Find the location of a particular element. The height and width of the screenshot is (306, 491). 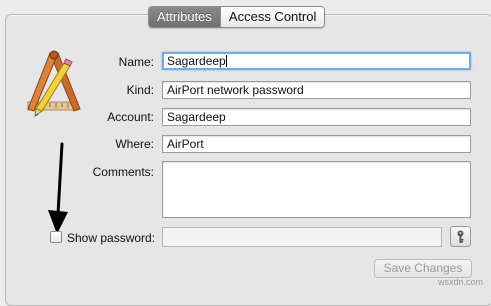

tab-bar: Attributes Access Control is located at coordinates (237, 17).